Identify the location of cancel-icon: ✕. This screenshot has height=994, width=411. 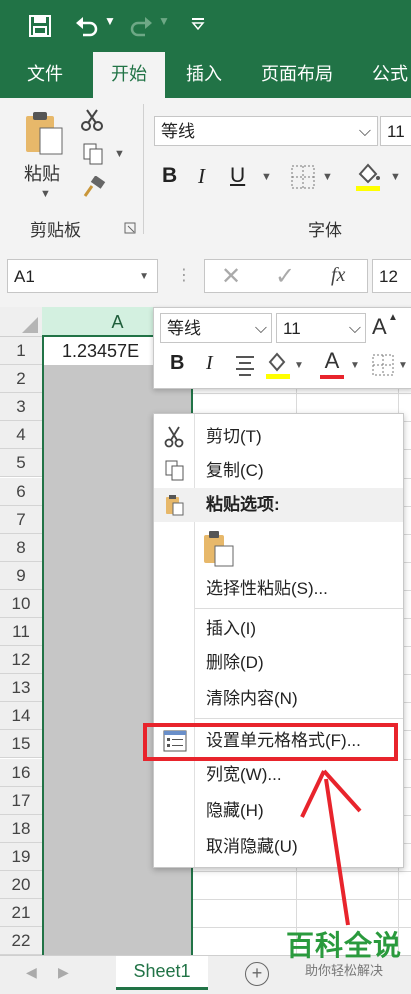
(231, 276).